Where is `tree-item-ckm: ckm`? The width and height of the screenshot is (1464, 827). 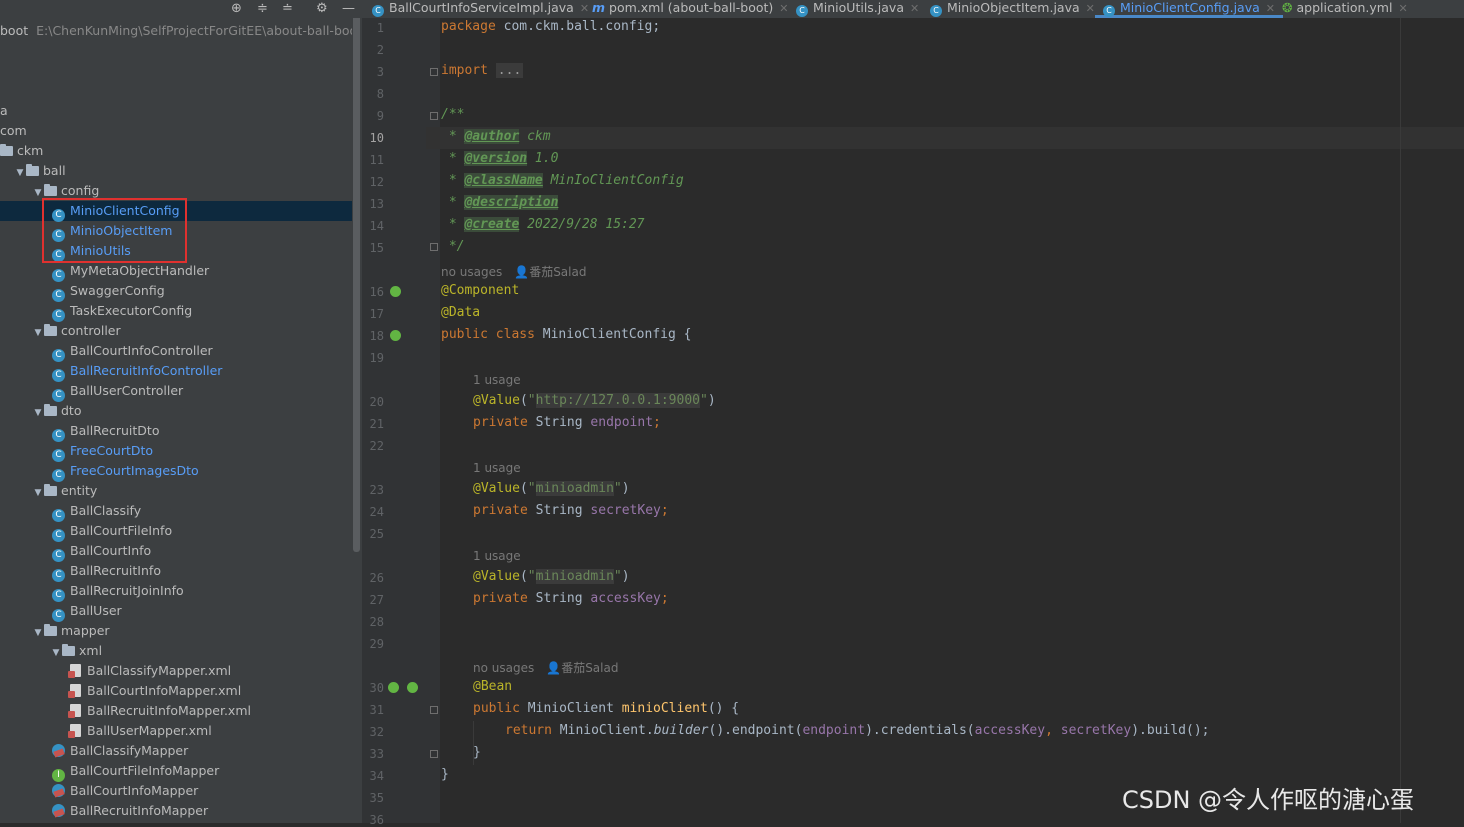 tree-item-ckm: ckm is located at coordinates (21, 151).